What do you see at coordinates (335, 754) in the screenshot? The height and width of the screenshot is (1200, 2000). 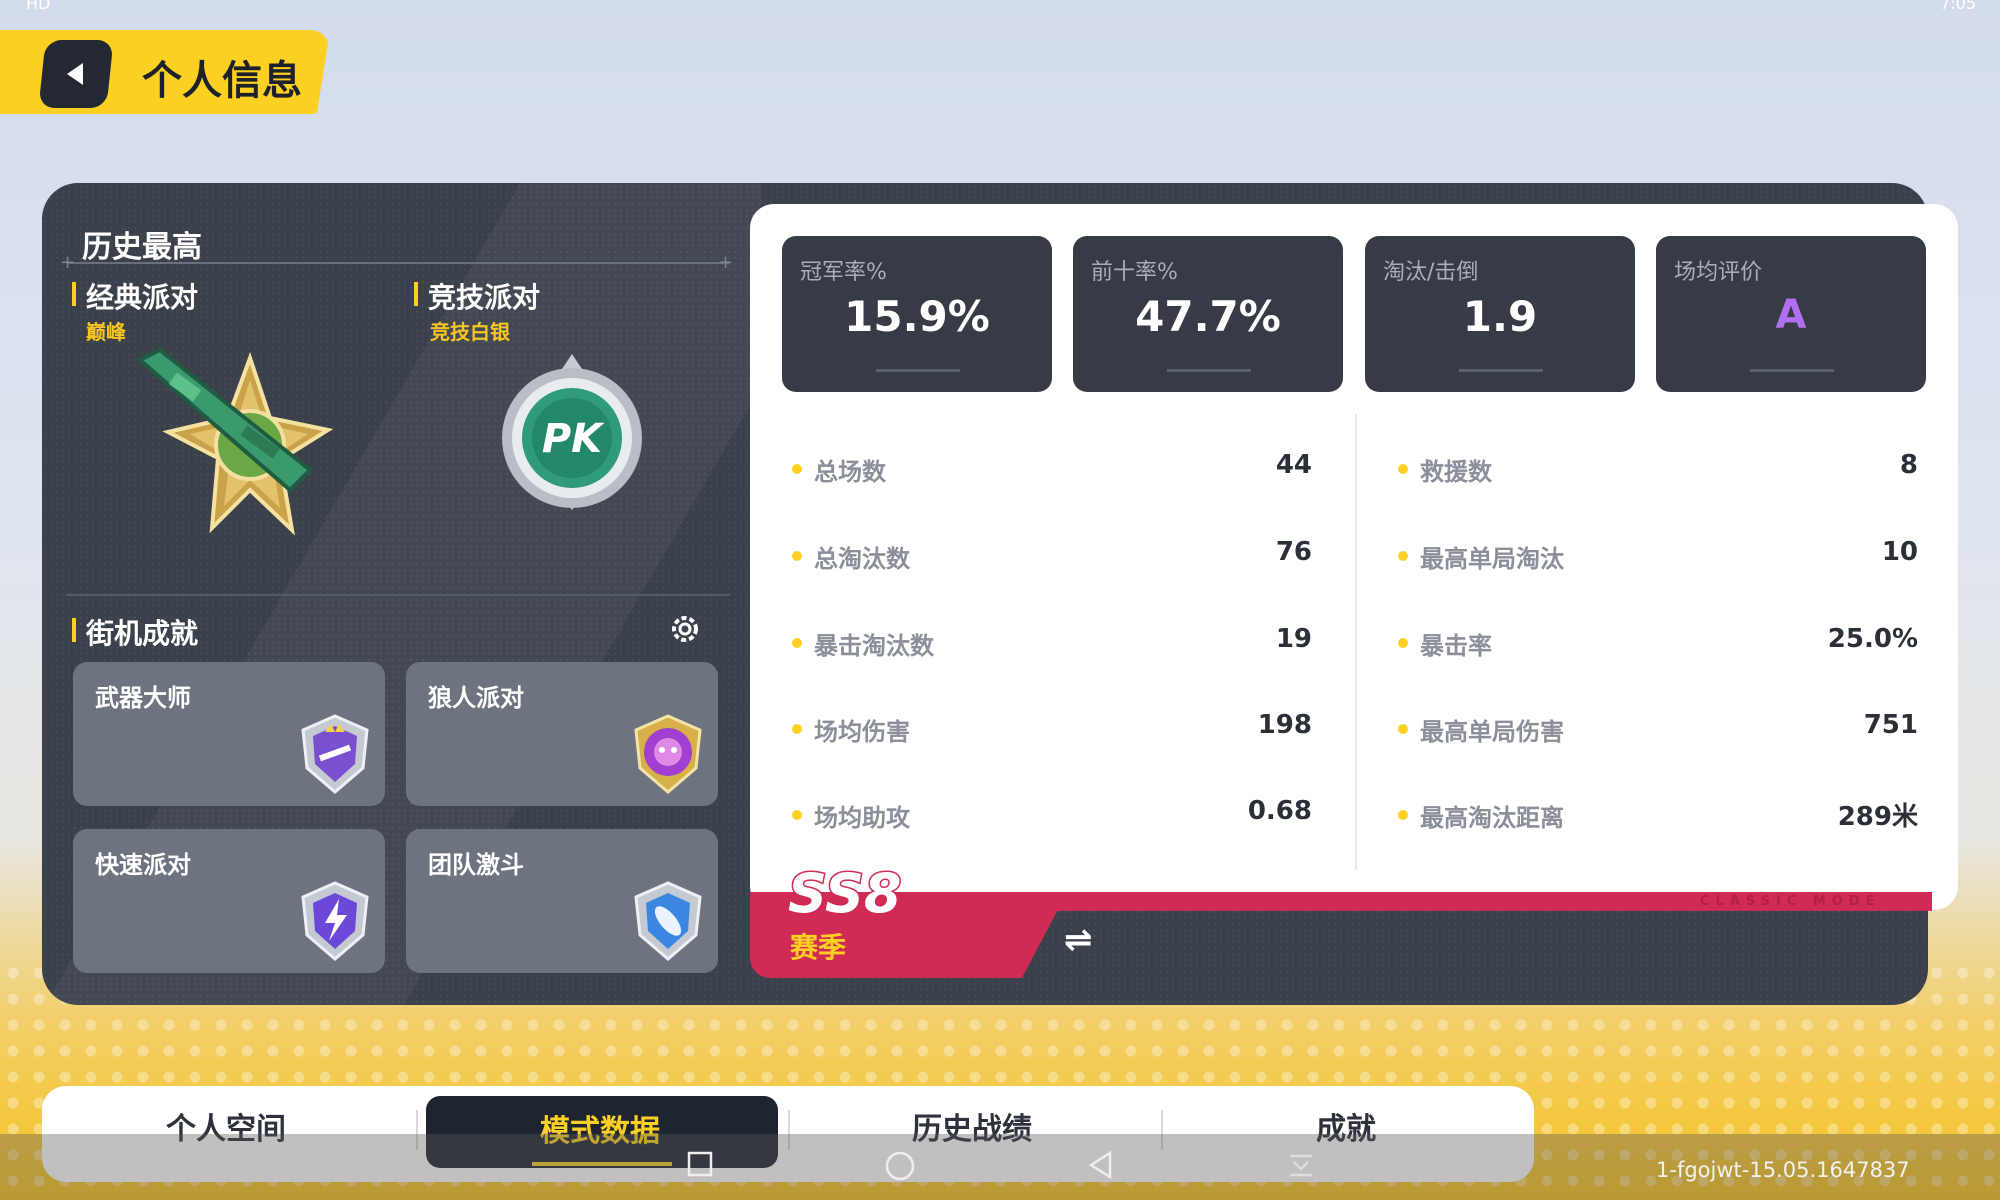 I see `weapon-master-emblem-icon` at bounding box center [335, 754].